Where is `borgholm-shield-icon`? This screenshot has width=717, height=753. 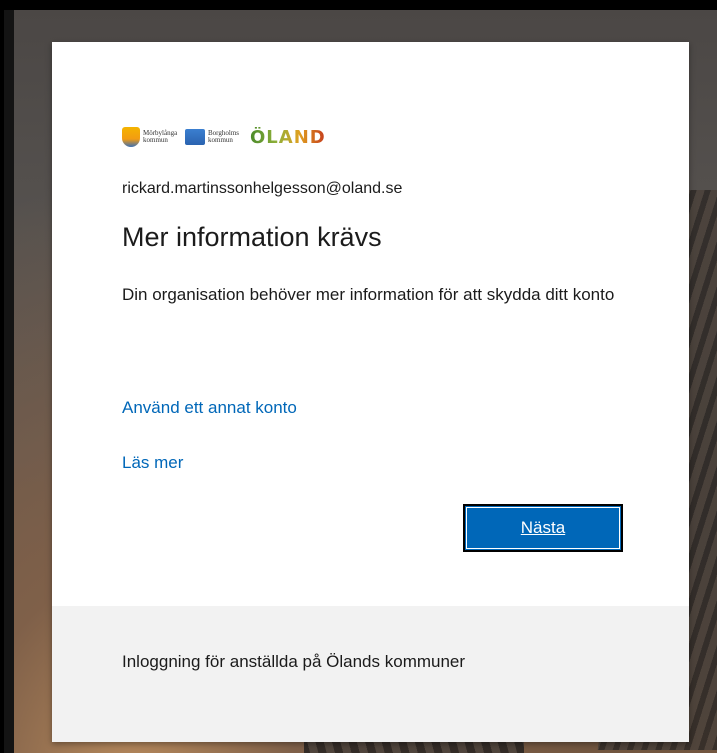 borgholm-shield-icon is located at coordinates (195, 137).